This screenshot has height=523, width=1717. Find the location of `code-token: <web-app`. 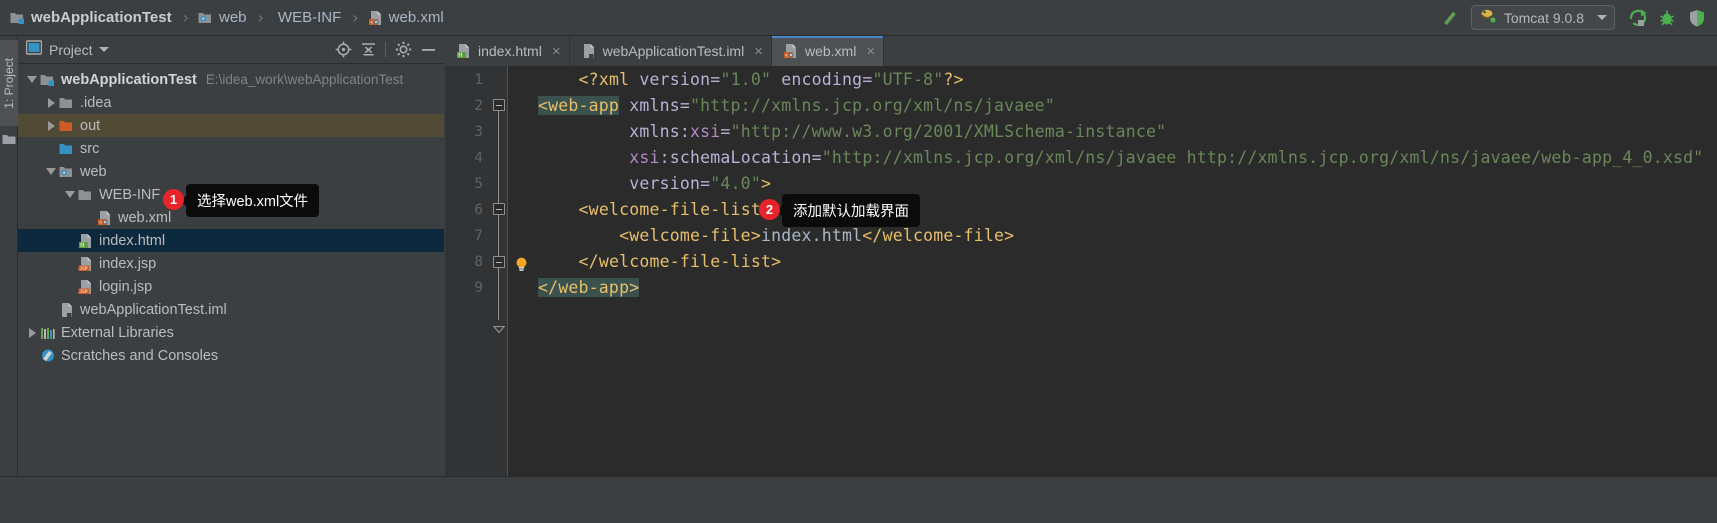

code-token: <web-app is located at coordinates (579, 105).